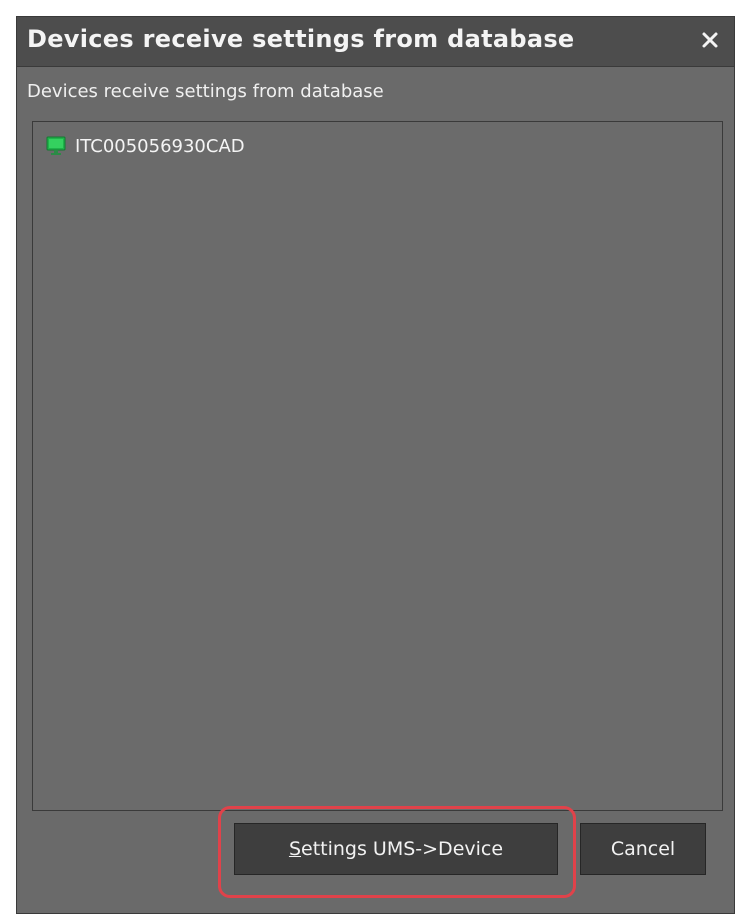 This screenshot has width=737, height=916. What do you see at coordinates (301, 39) in the screenshot?
I see `dialog-title: Devices receive settings from database` at bounding box center [301, 39].